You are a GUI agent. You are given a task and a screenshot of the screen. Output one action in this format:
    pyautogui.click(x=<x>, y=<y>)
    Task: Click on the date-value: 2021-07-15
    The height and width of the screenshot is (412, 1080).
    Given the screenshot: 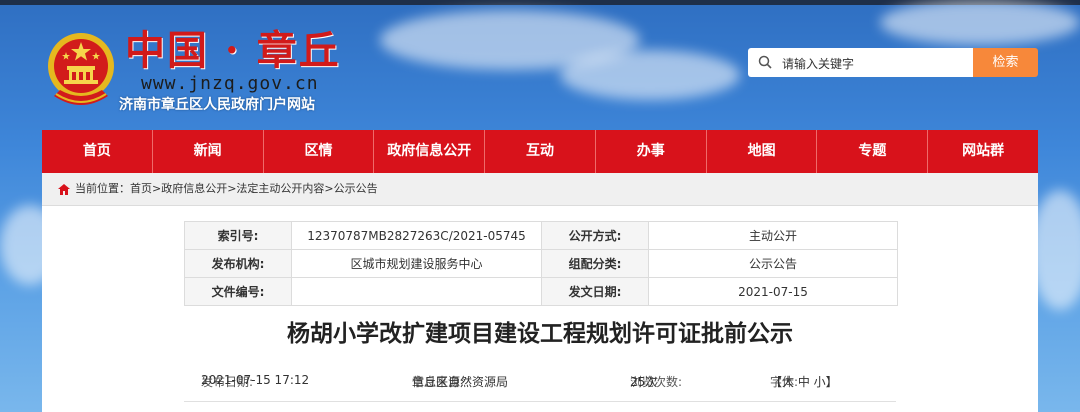 What is the action you would take?
    pyautogui.click(x=773, y=291)
    